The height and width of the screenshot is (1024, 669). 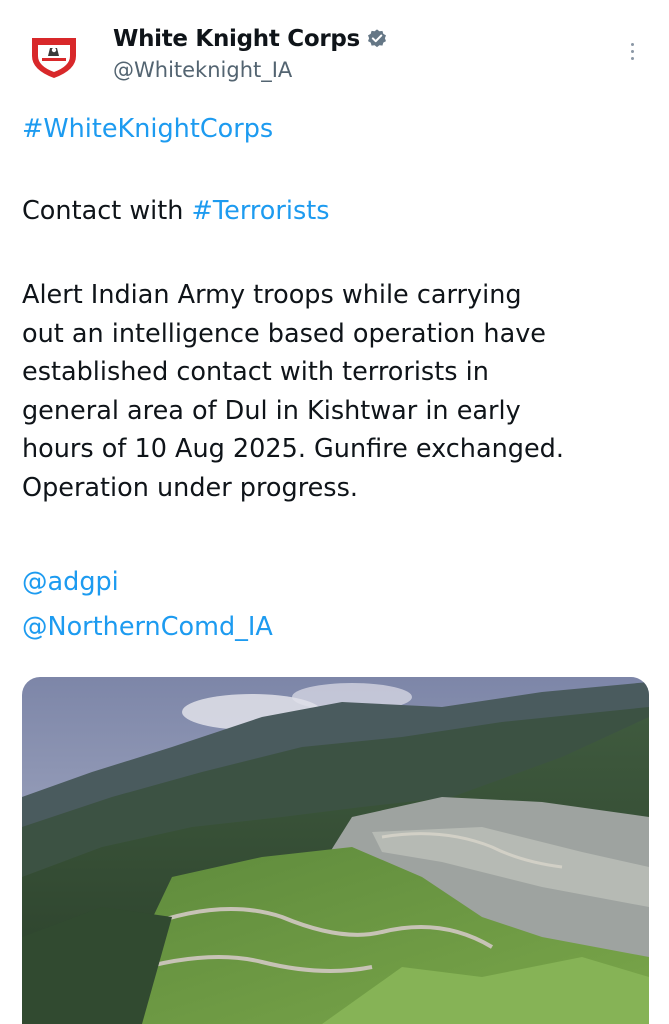 I want to click on tweet-header: White Knight Corps @Whiteknight_IA, so click(x=334, y=50).